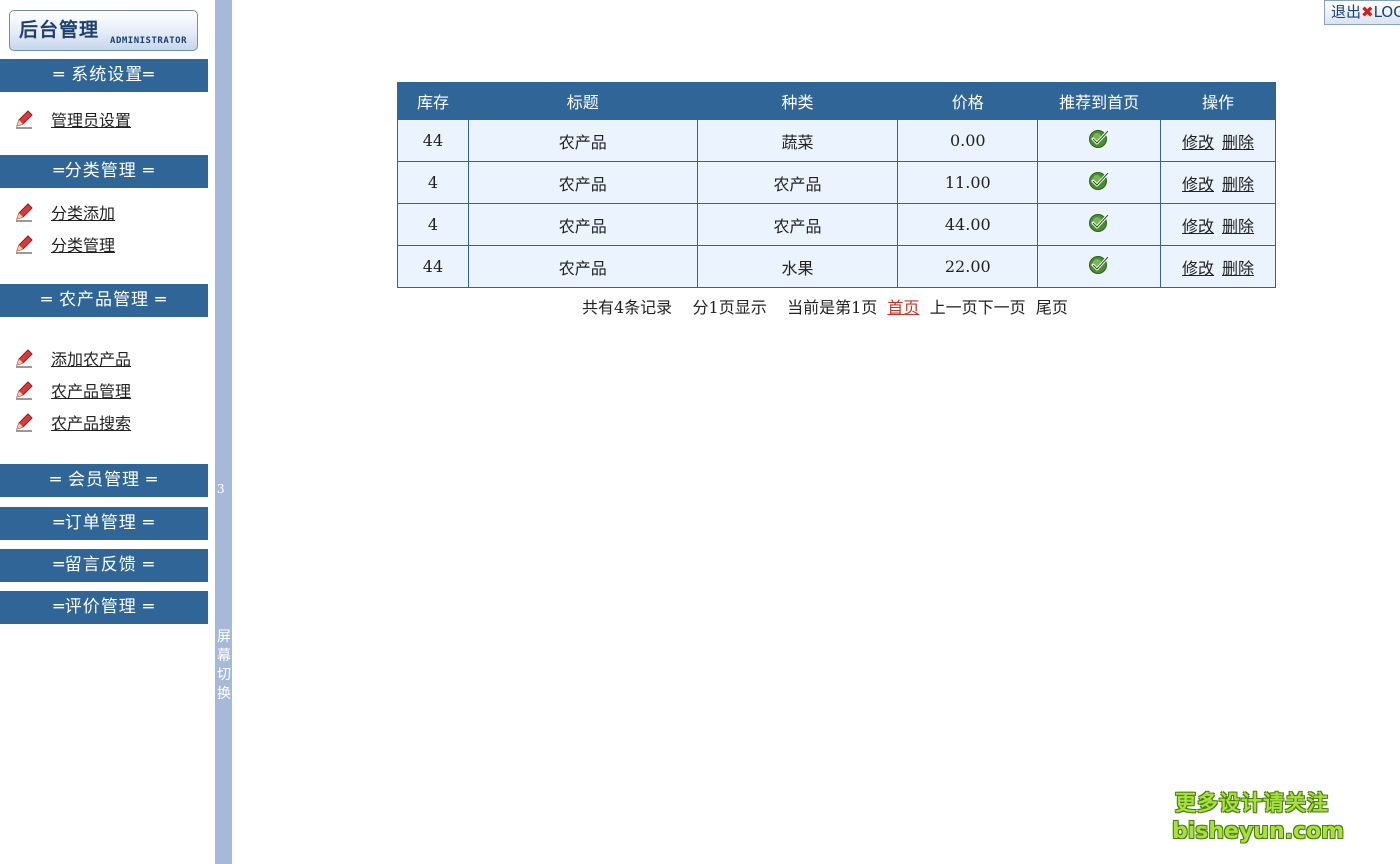 The image size is (1400, 864). Describe the element at coordinates (221, 489) in the screenshot. I see `divider-toggle-number: 3` at that location.